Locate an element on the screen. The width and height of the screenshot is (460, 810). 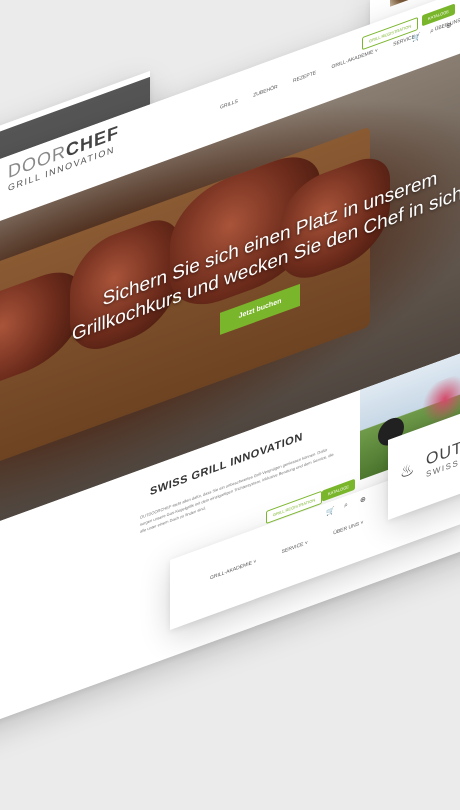
menu-item-rezepte: REZEPTE is located at coordinates (304, 77).